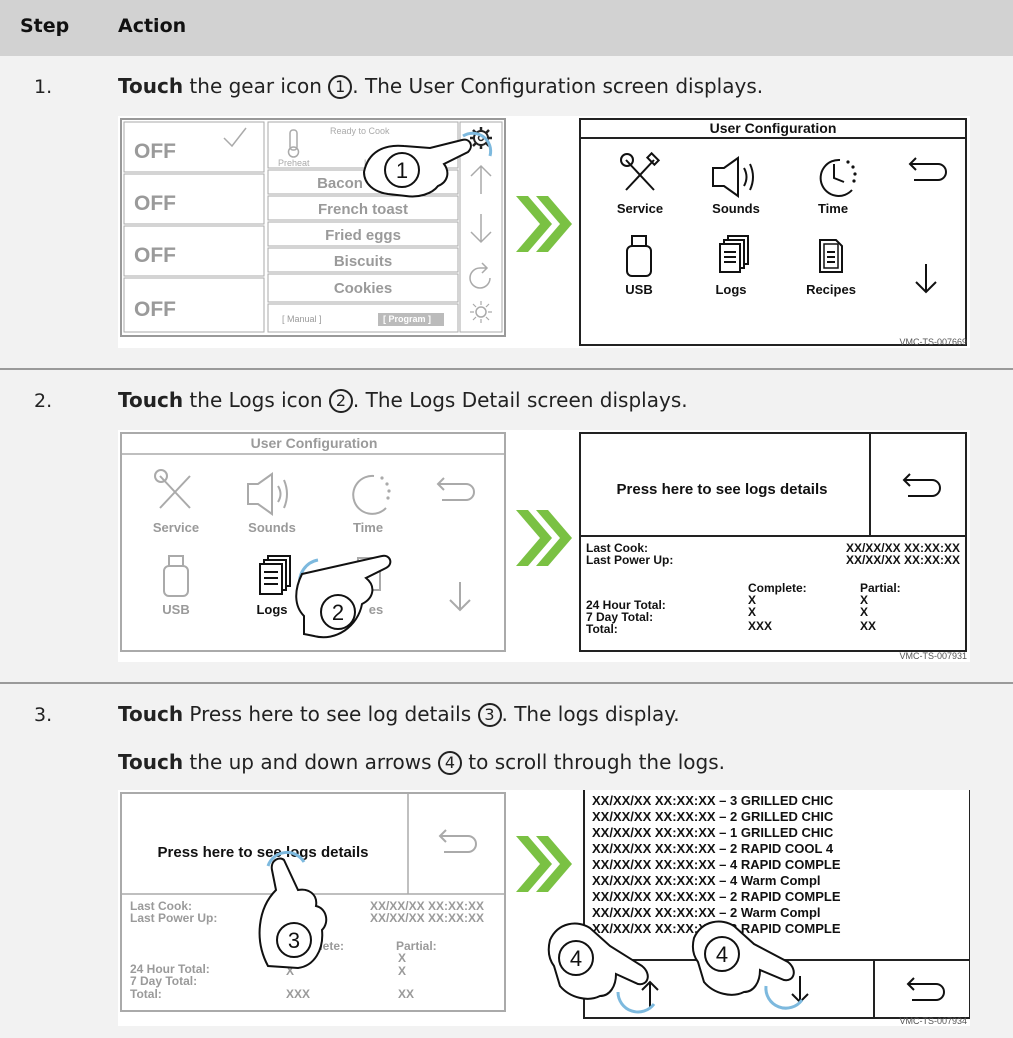 This screenshot has width=1013, height=1038. I want to click on log-entry: XX/XX/XX XX:XX:XX – 3 GRILLED CHIC, so click(713, 800).